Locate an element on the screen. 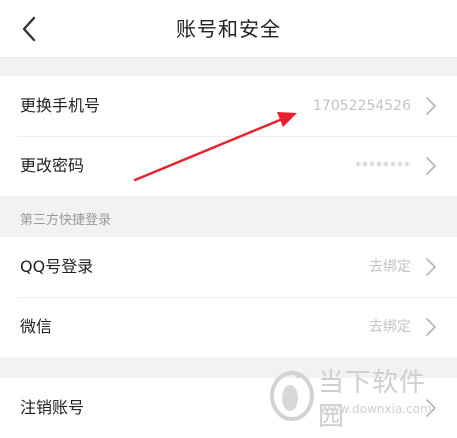 This screenshot has height=438, width=457. deactivate-account-label: 注销账号 is located at coordinates (52, 407).